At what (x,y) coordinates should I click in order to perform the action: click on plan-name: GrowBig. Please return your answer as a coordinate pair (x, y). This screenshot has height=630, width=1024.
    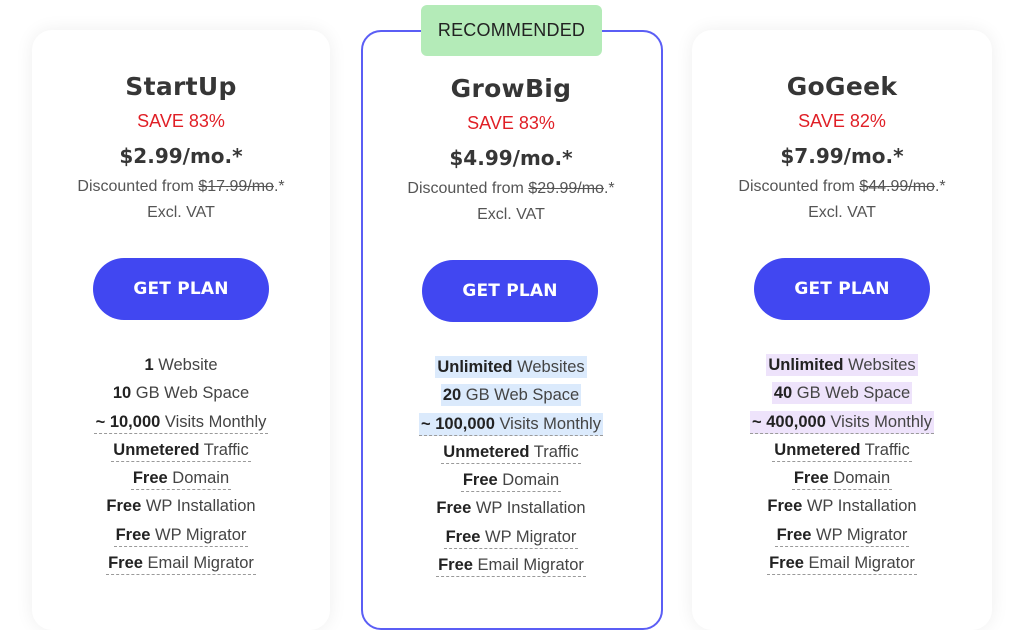
    Looking at the image, I should click on (511, 88).